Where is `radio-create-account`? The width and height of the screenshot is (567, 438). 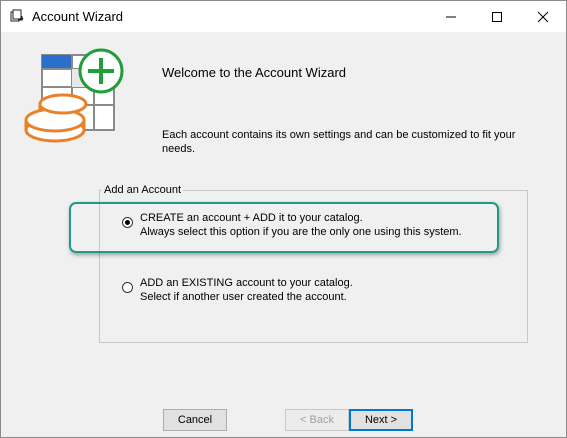
radio-create-account is located at coordinates (127, 222).